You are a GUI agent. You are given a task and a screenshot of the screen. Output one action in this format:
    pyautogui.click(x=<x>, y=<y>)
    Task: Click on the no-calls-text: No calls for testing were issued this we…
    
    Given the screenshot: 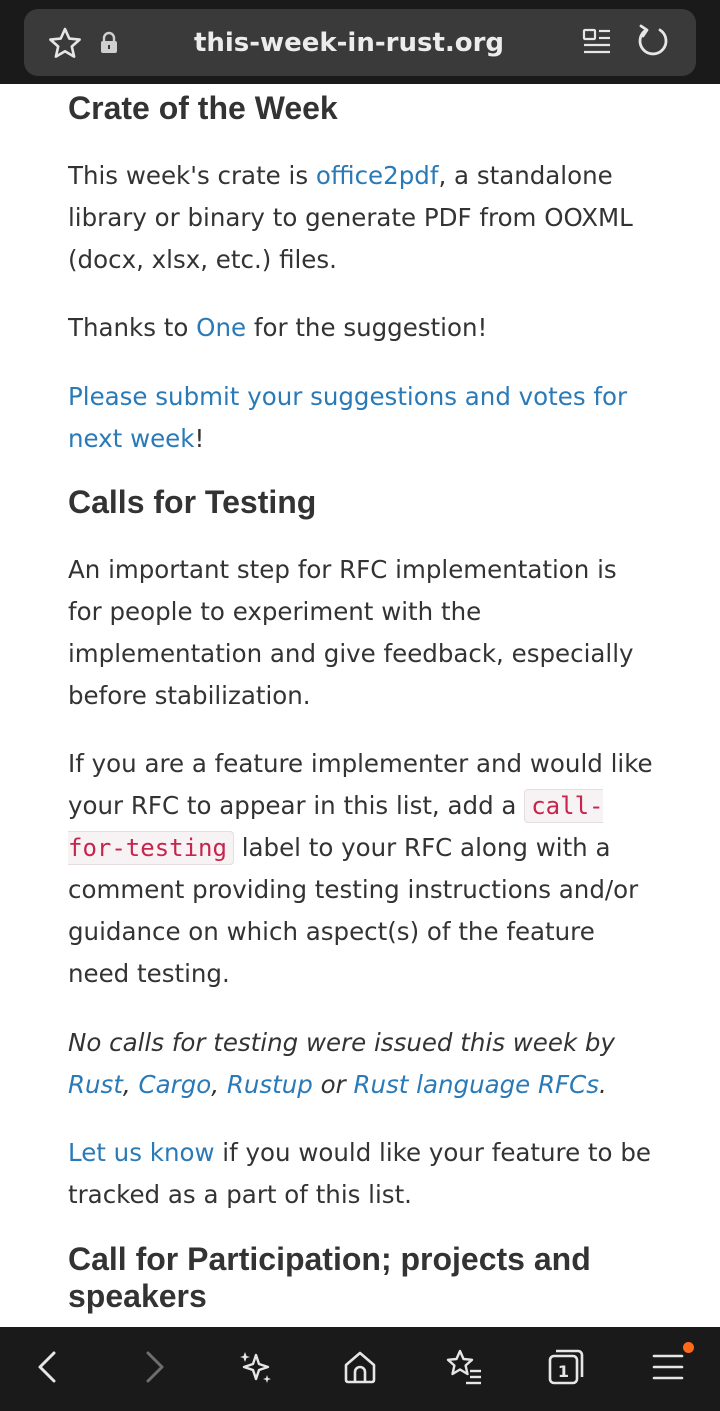 What is the action you would take?
    pyautogui.click(x=341, y=1042)
    